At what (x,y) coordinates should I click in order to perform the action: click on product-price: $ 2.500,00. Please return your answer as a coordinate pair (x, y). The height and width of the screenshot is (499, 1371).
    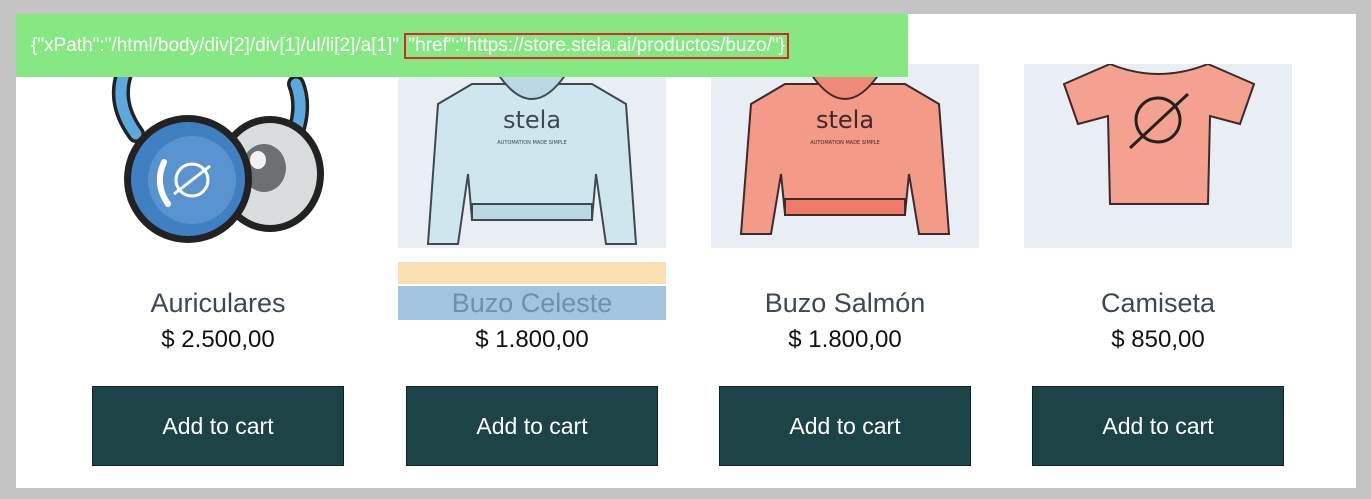
    Looking at the image, I should click on (218, 339).